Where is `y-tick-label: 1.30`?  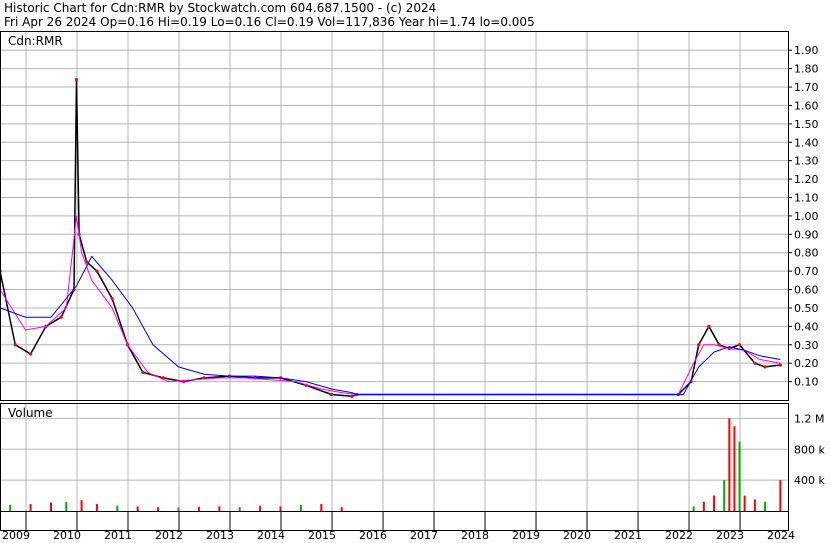
y-tick-label: 1.30 is located at coordinates (806, 161).